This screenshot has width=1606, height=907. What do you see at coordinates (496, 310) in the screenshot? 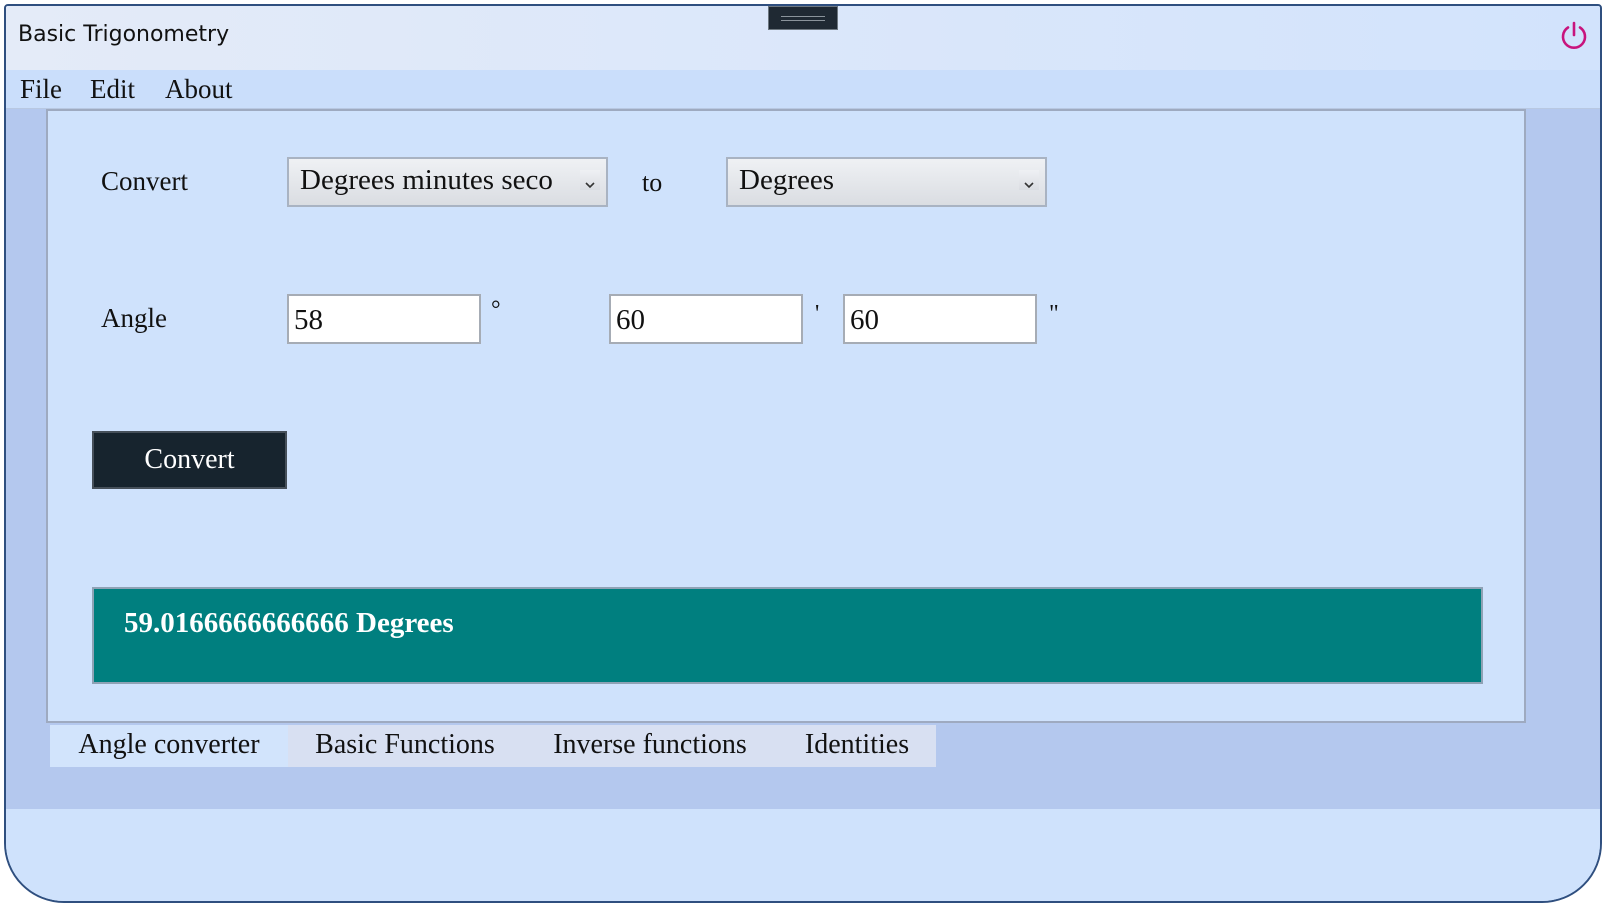
I see `degree-symbol: °` at bounding box center [496, 310].